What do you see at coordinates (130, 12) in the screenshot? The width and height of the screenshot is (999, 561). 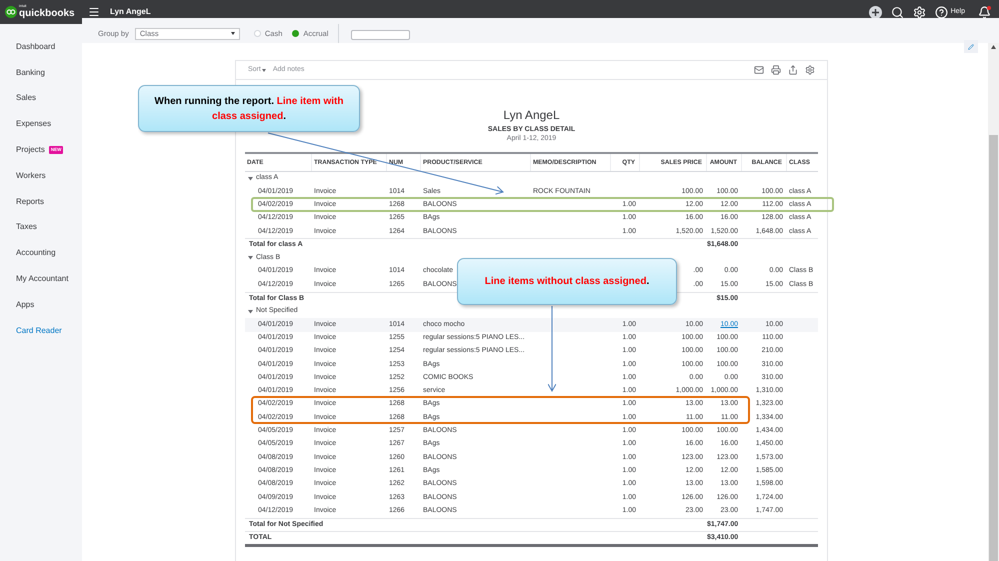 I see `company-name: Lyn AngeL` at bounding box center [130, 12].